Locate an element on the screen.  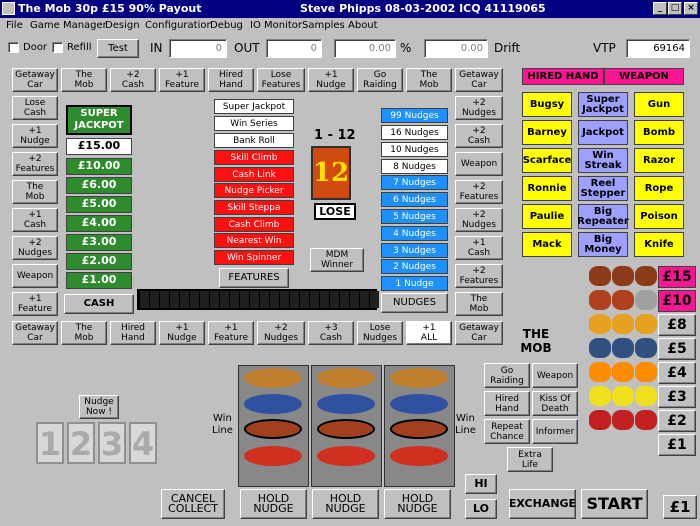
menu-about: About is located at coordinates (363, 25).